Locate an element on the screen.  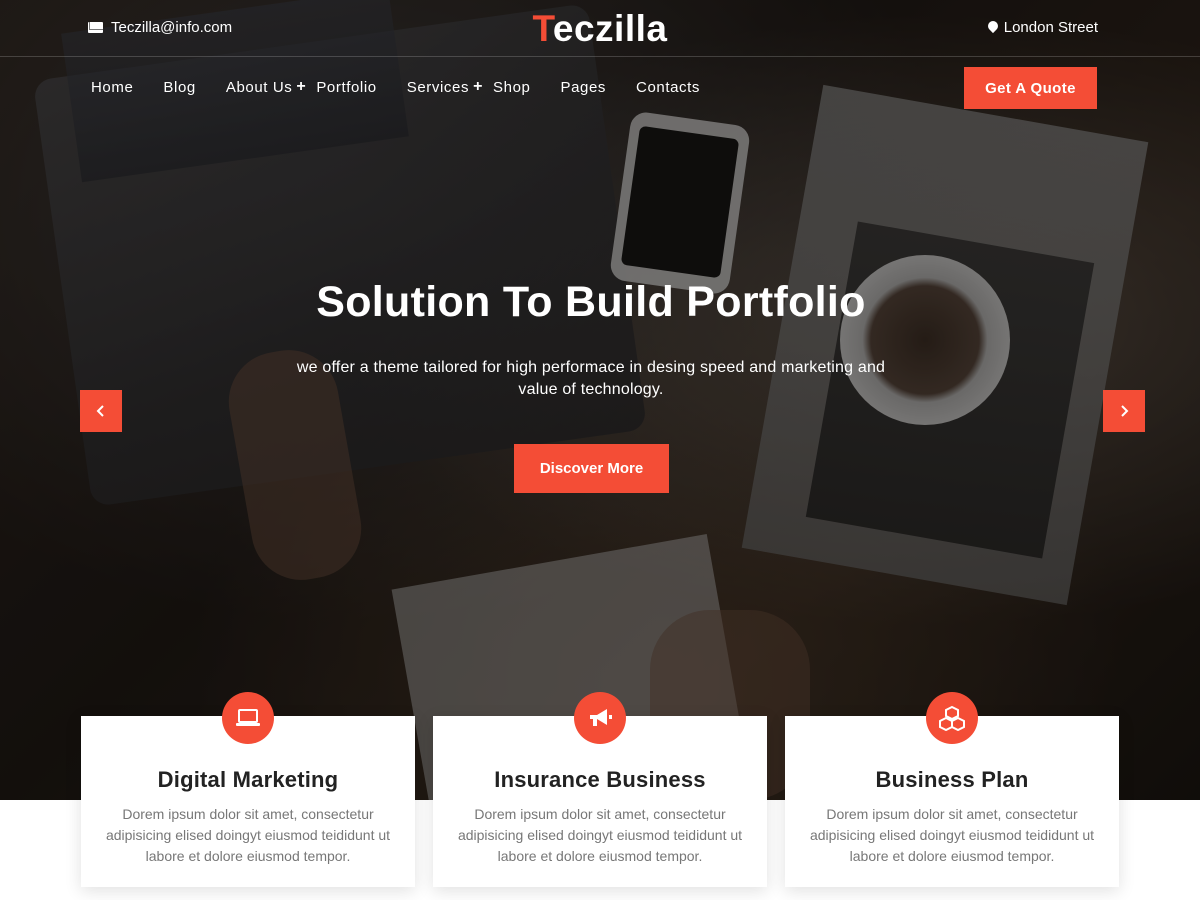
top-bar: Teczilla@info.com Teczilla London Street is located at coordinates (600, 28).